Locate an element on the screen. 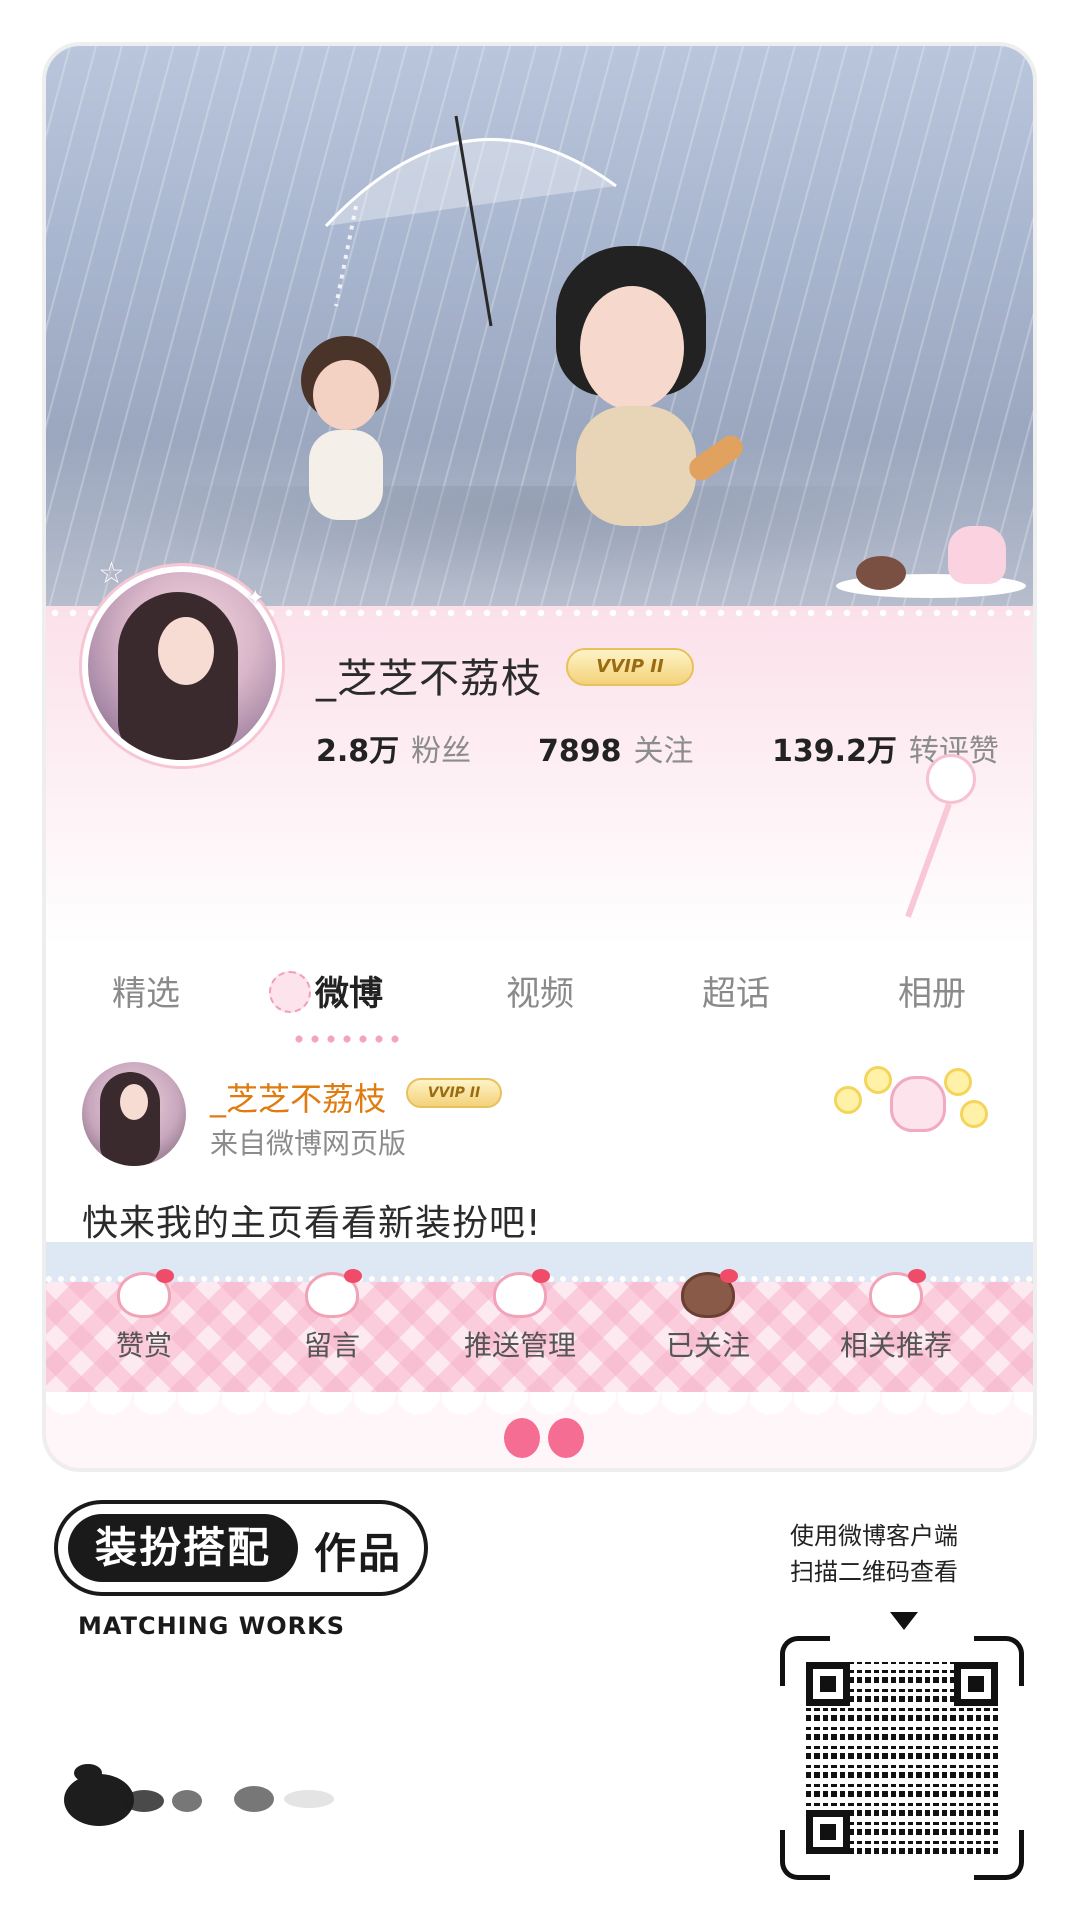 The width and height of the screenshot is (1077, 1914). tab-label: 精选 is located at coordinates (146, 994).